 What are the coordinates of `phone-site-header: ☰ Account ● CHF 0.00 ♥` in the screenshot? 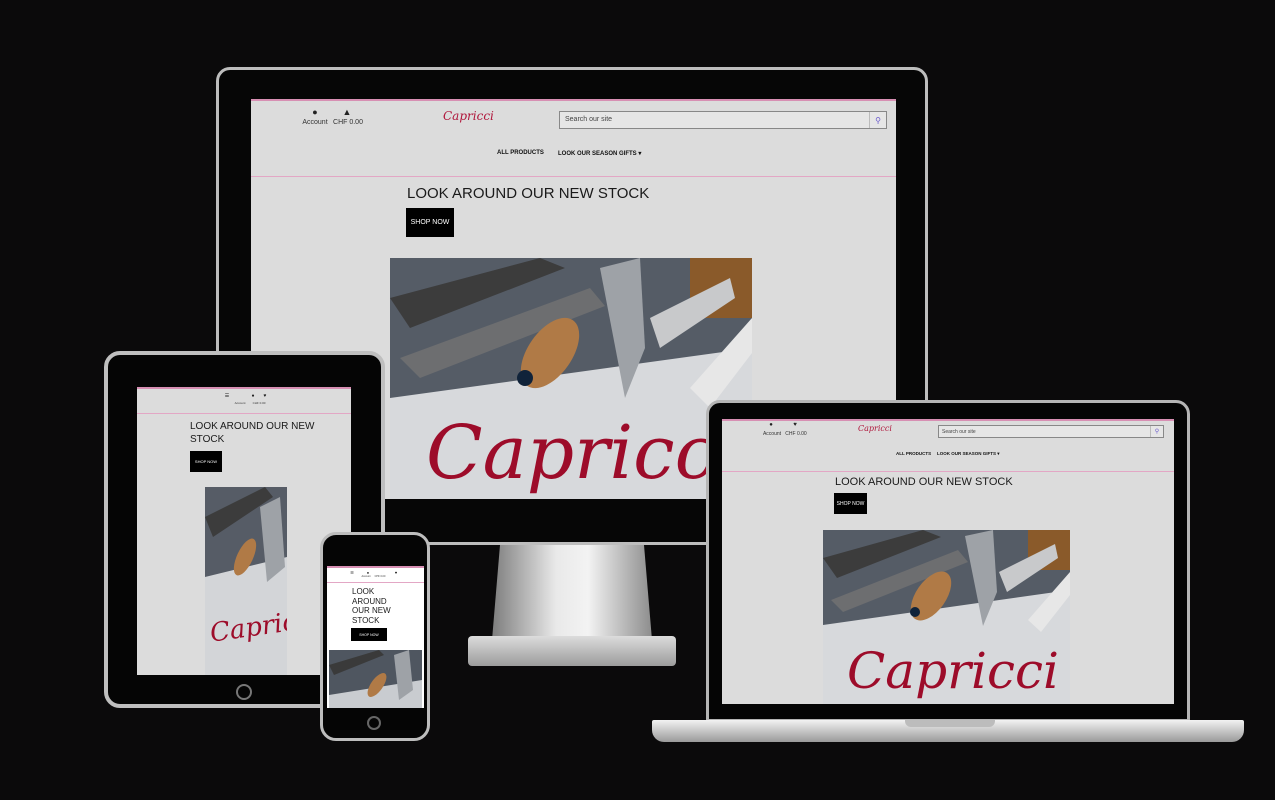 It's located at (375, 574).